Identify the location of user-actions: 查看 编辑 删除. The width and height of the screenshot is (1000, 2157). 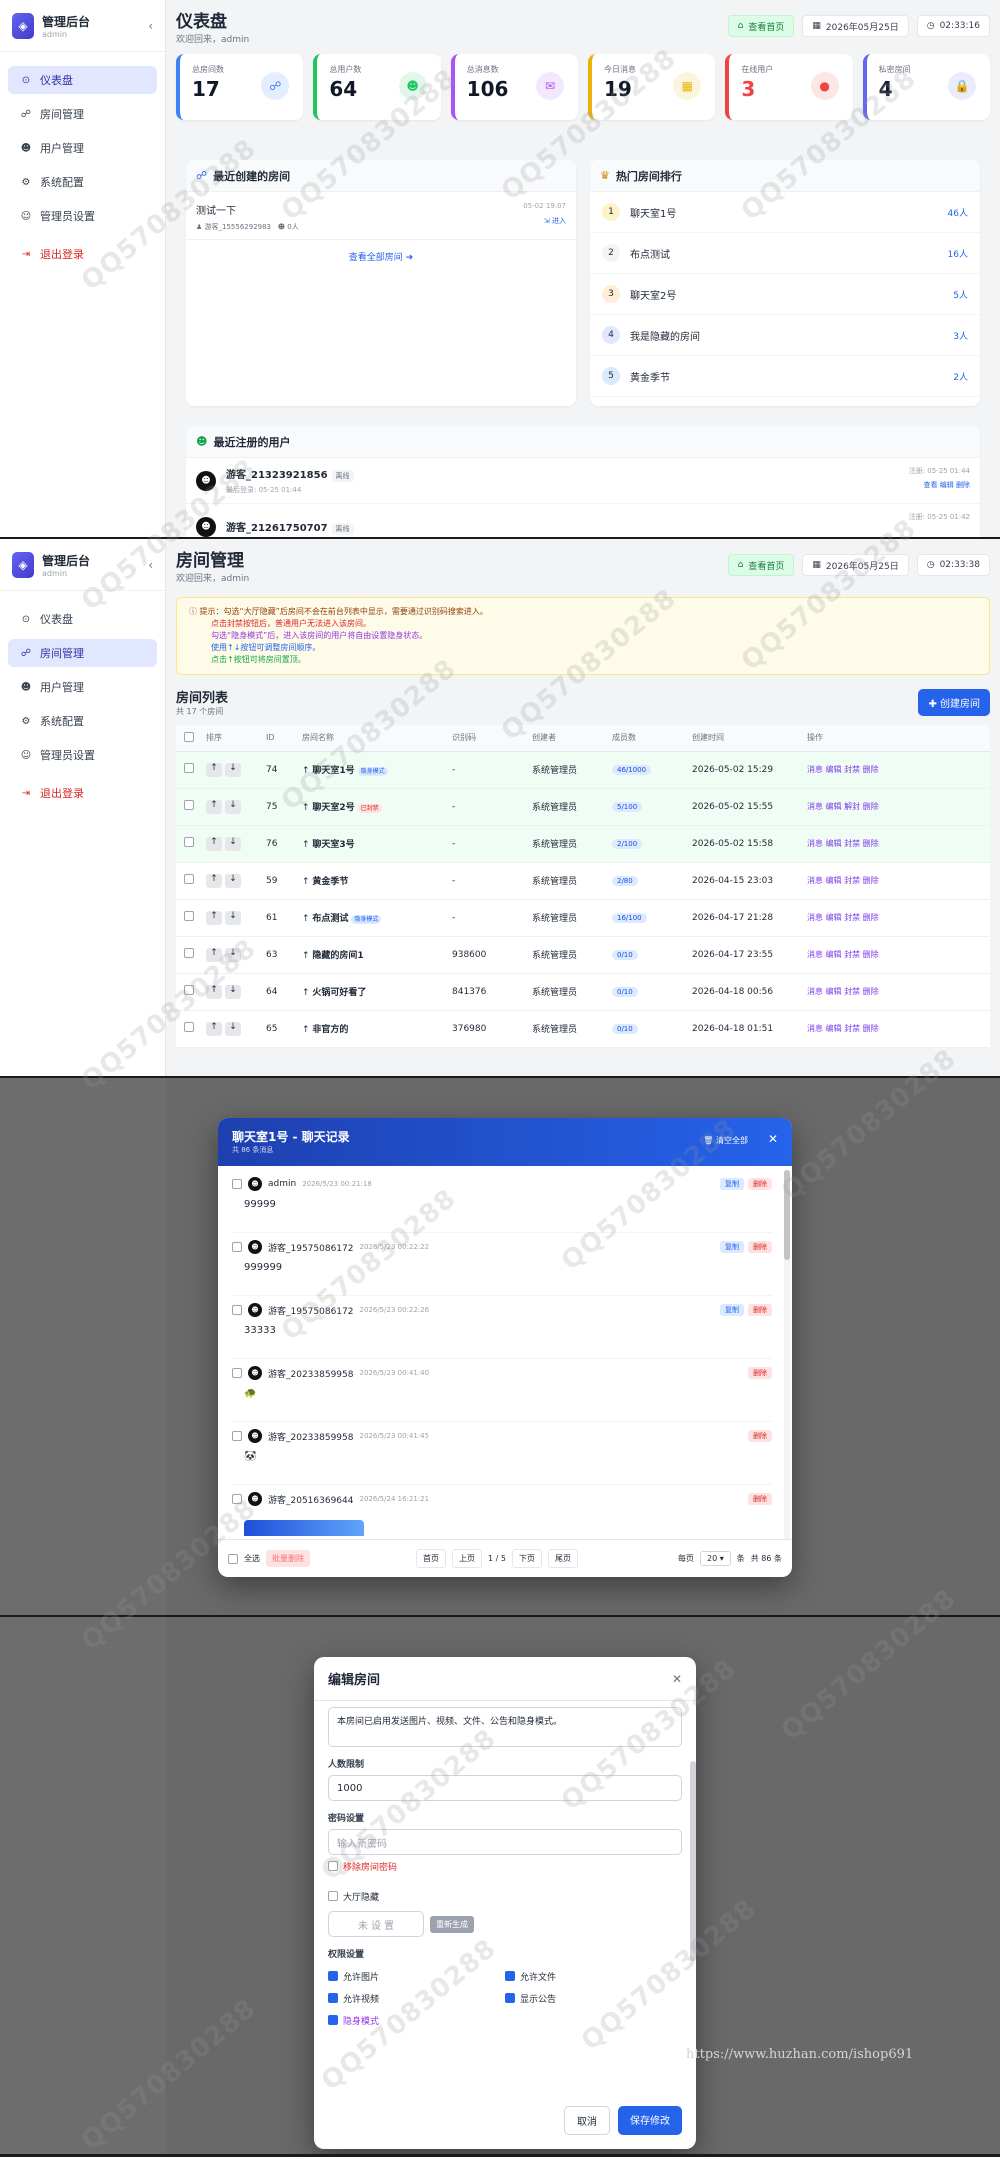
(939, 485).